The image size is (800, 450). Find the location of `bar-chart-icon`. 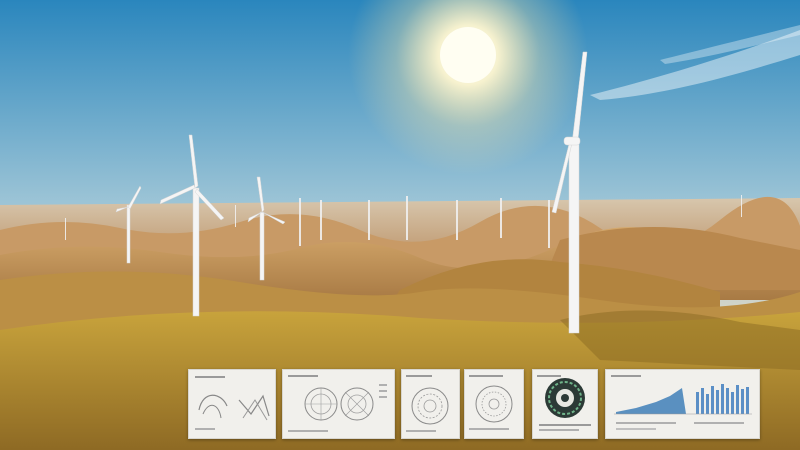

bar-chart-icon is located at coordinates (681, 402).